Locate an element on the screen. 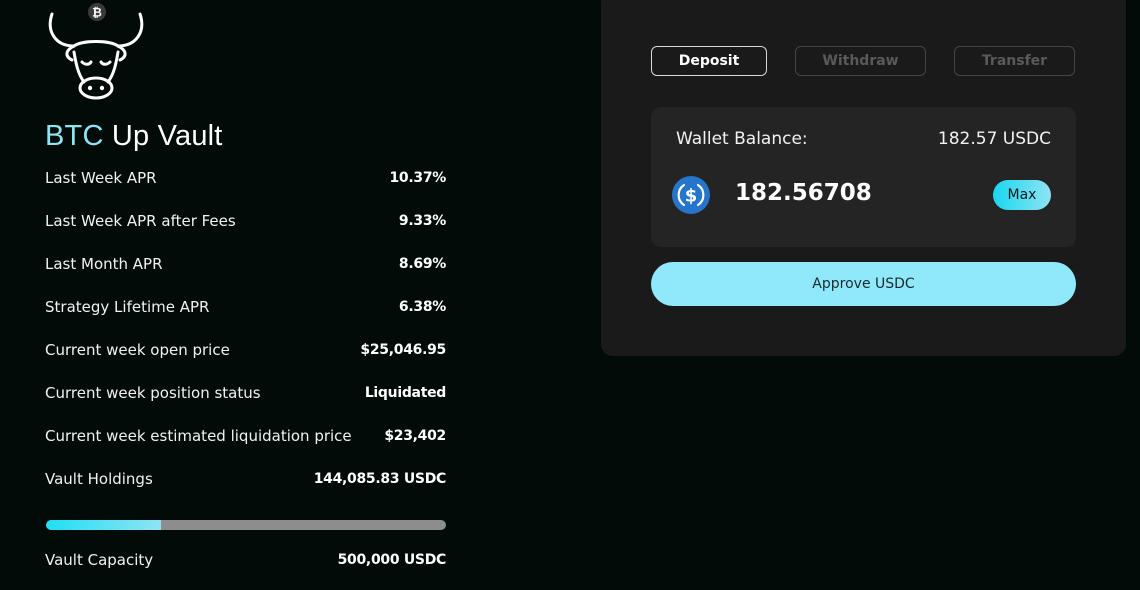  stat-label: Last Month APR is located at coordinates (104, 264).